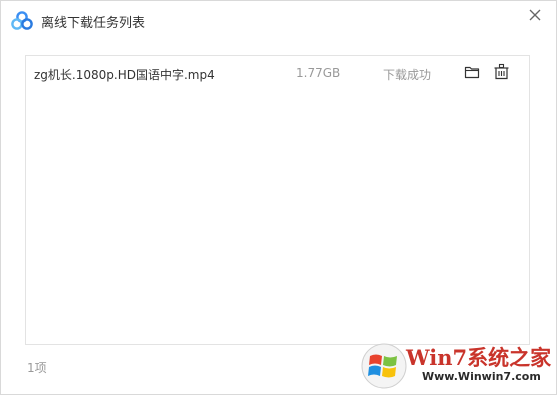  Describe the element at coordinates (277, 73) in the screenshot. I see `task-row: zg机长.1080p.HD国语中字.mp4 1.77GB 下载成功` at that location.